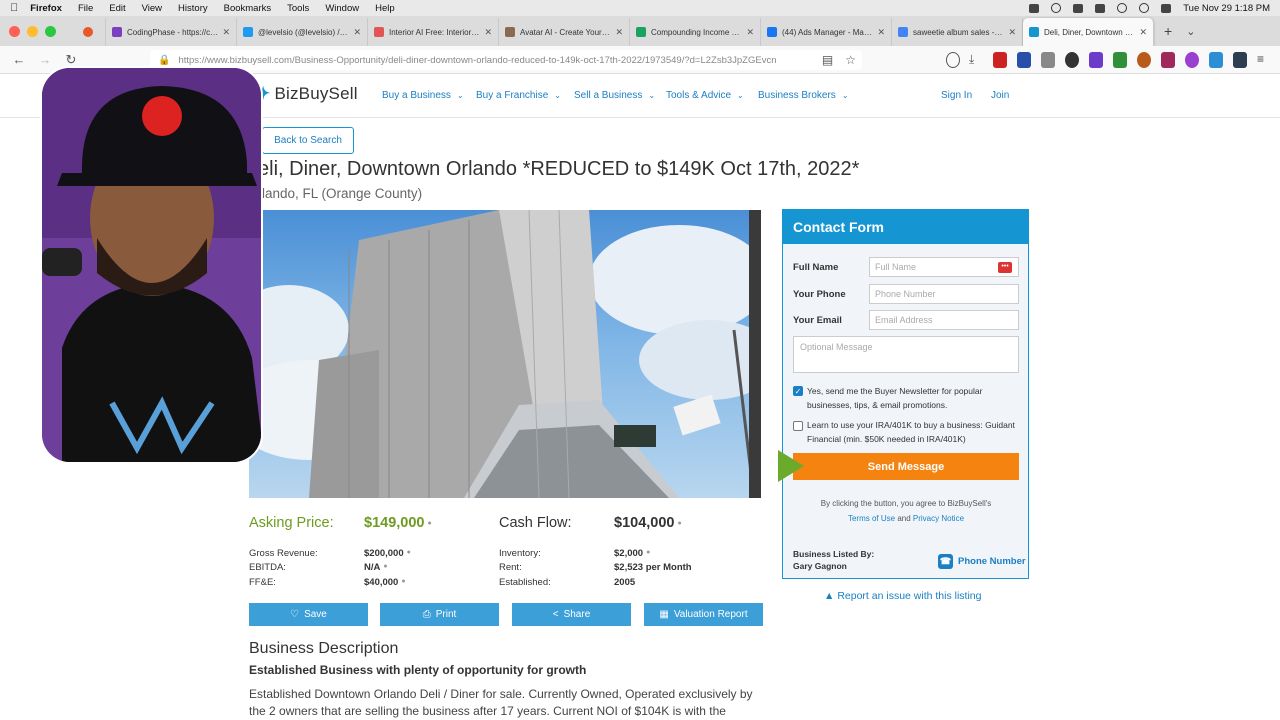 The image size is (1280, 720). I want to click on zoom-window-button, so click(50, 31).